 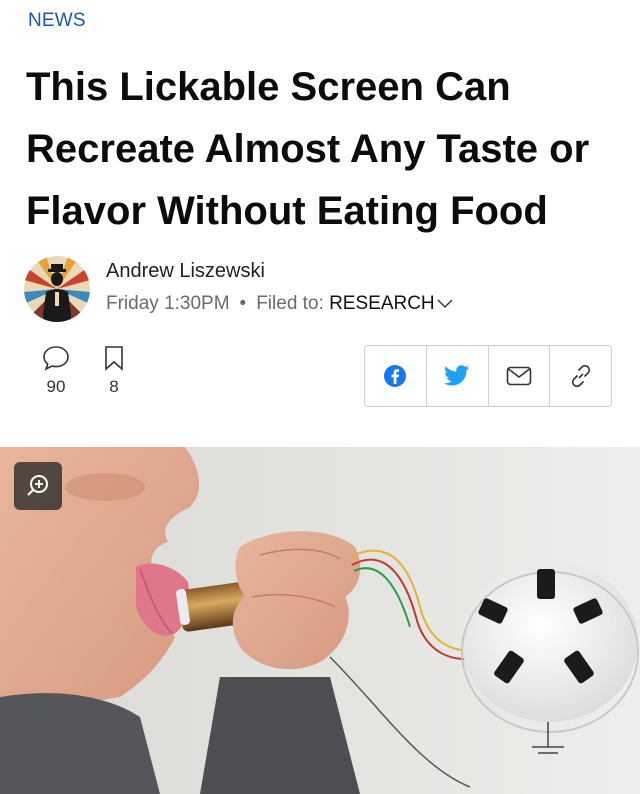 What do you see at coordinates (56, 358) in the screenshot?
I see `comment-icon` at bounding box center [56, 358].